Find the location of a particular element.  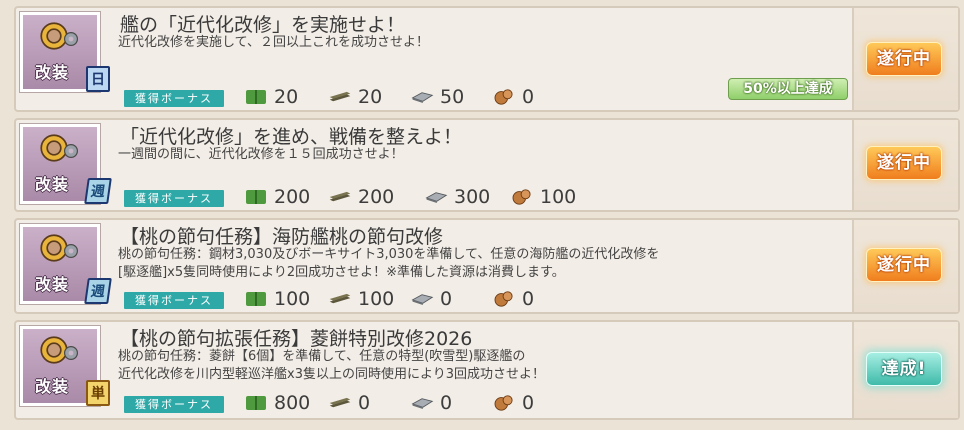

ammo-reward: 0 is located at coordinates (349, 403).